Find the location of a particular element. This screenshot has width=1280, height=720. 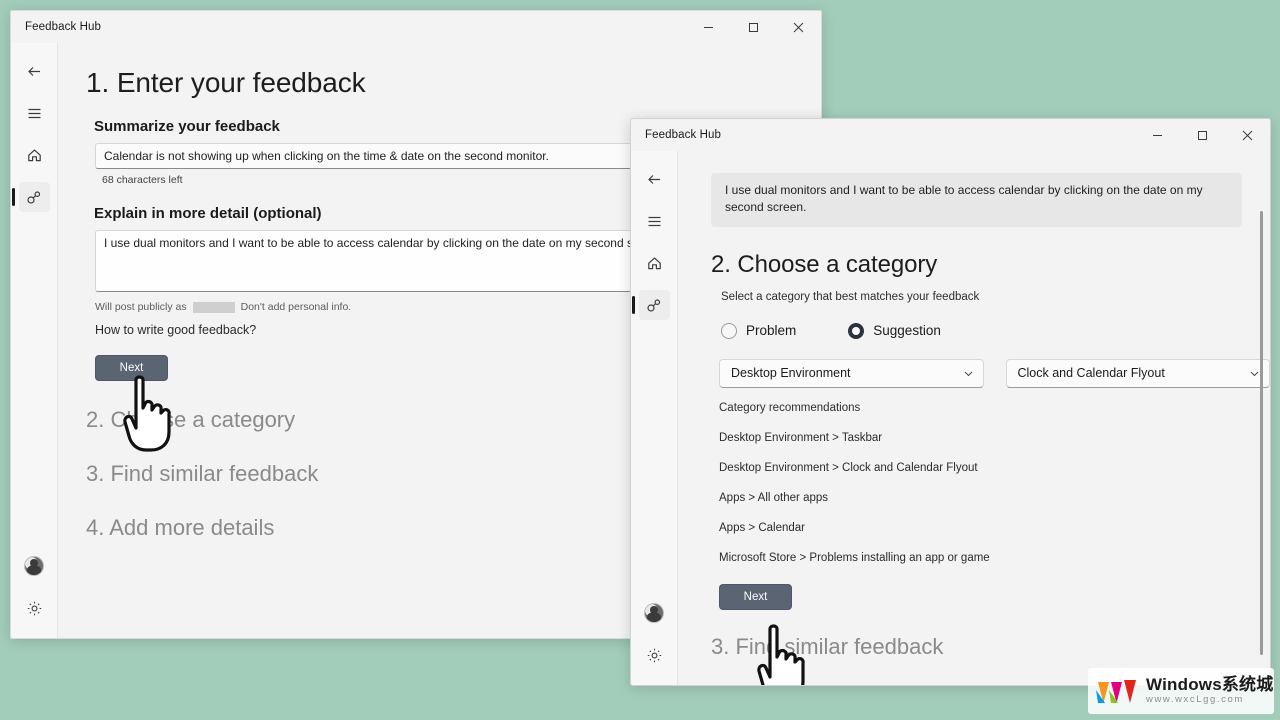

account-button-back is located at coordinates (34, 566).